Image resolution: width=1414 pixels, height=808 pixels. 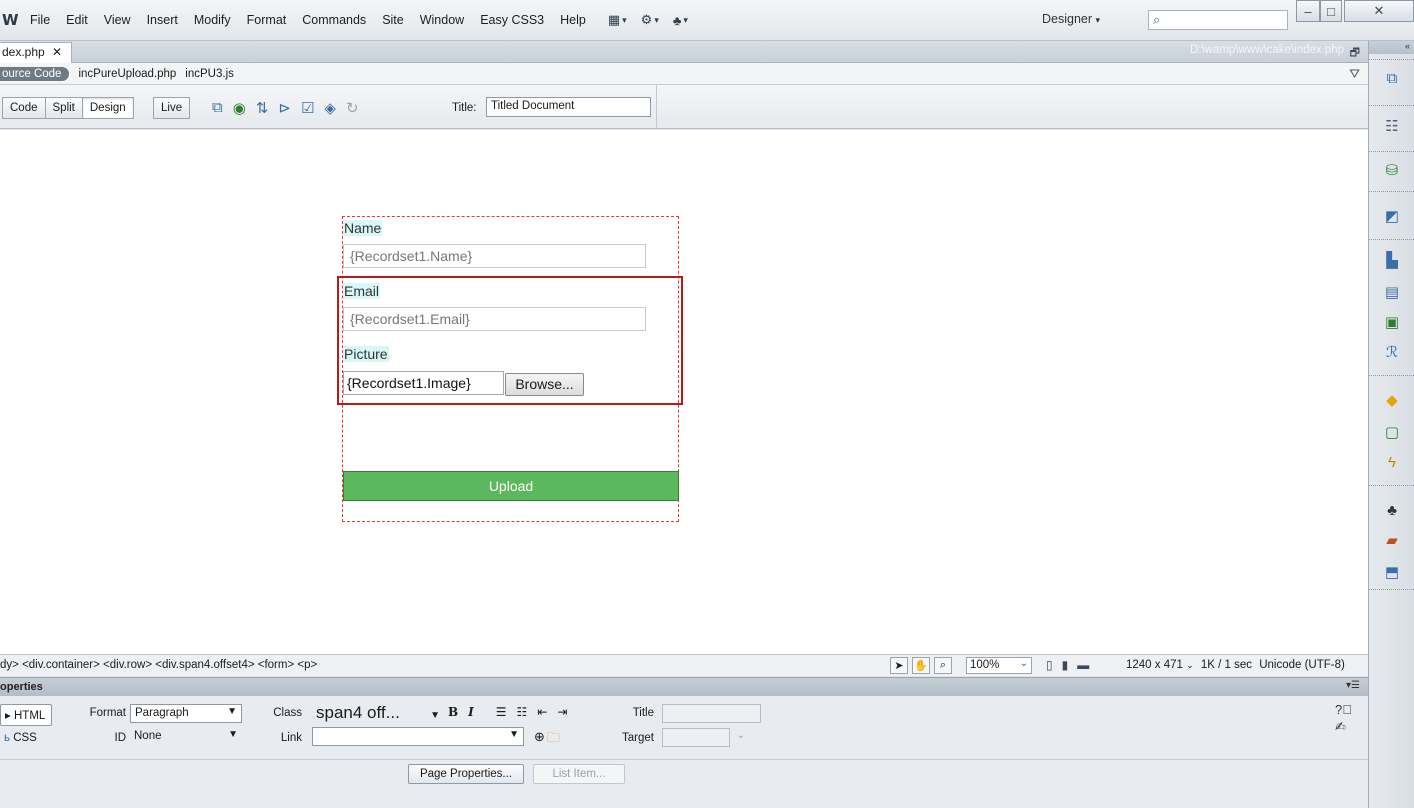 What do you see at coordinates (186, 737) in the screenshot?
I see `id-select: None ▼` at bounding box center [186, 737].